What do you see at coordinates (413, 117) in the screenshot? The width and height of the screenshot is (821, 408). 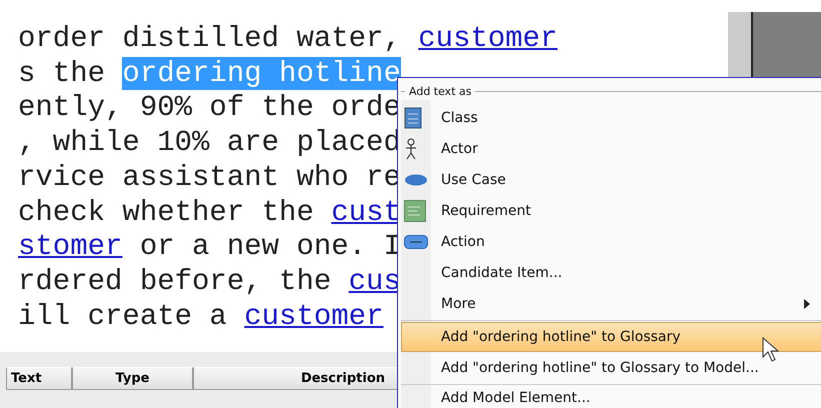 I see `class-icon` at bounding box center [413, 117].